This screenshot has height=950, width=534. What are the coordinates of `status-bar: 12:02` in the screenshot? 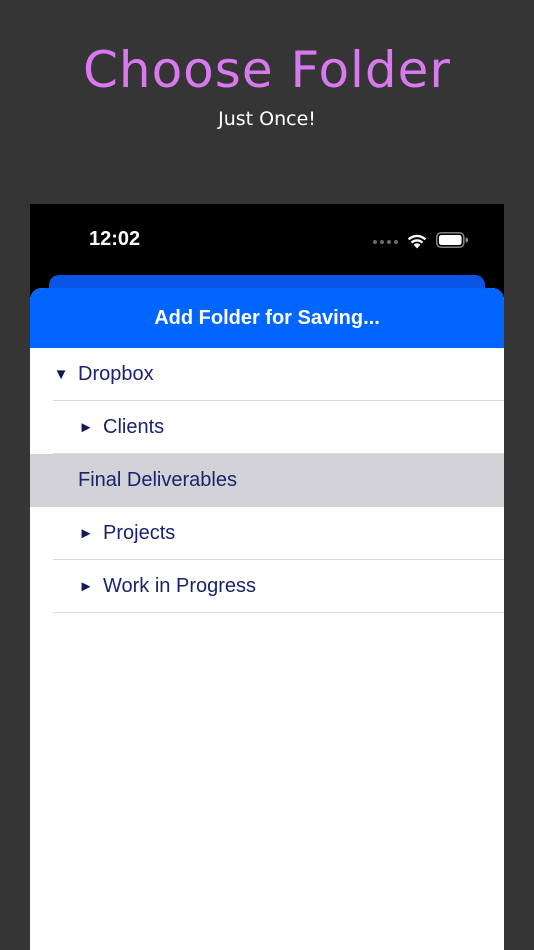 It's located at (267, 239).